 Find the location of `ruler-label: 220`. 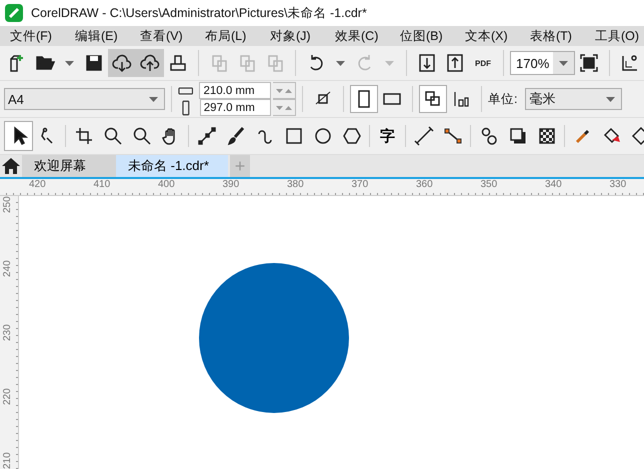

ruler-label: 220 is located at coordinates (8, 397).